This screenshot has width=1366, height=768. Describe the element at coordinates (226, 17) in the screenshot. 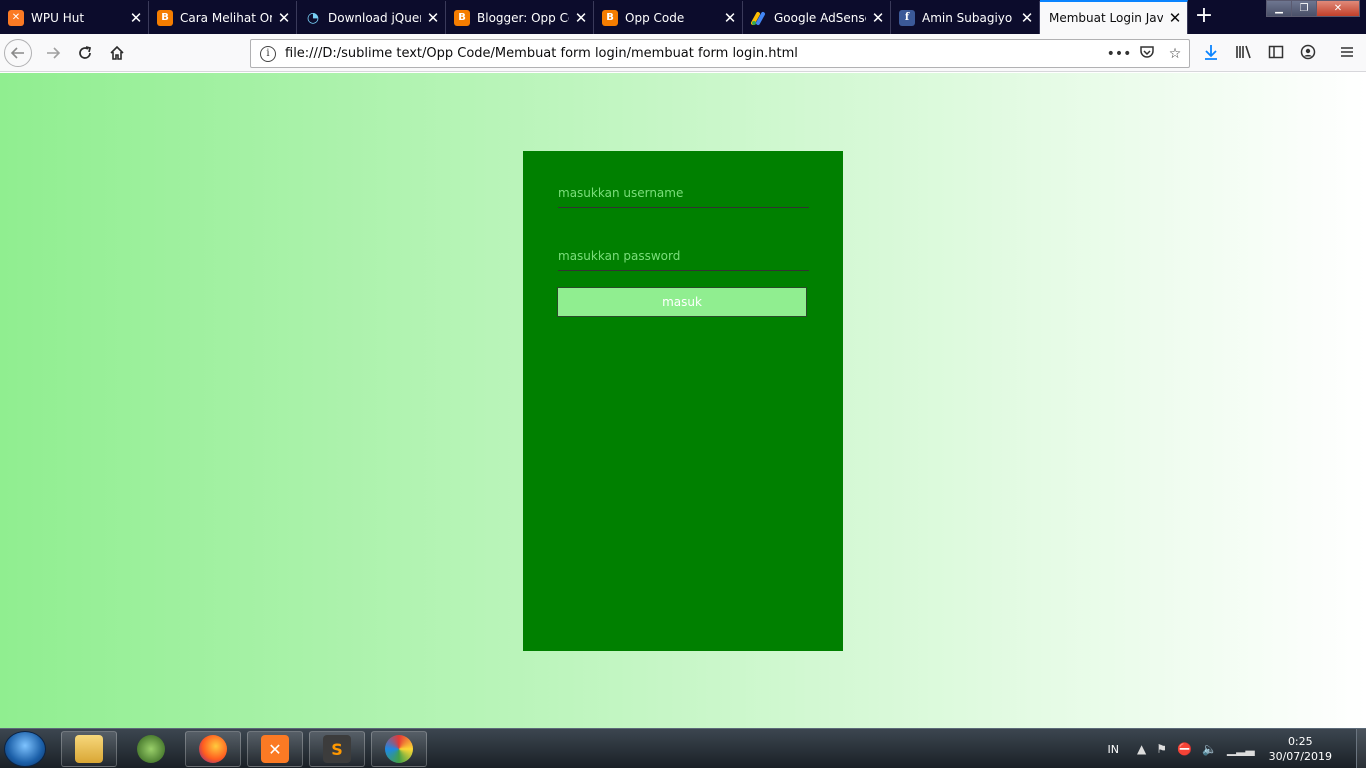

I see `tab-title: Cara Melihat Ora` at that location.